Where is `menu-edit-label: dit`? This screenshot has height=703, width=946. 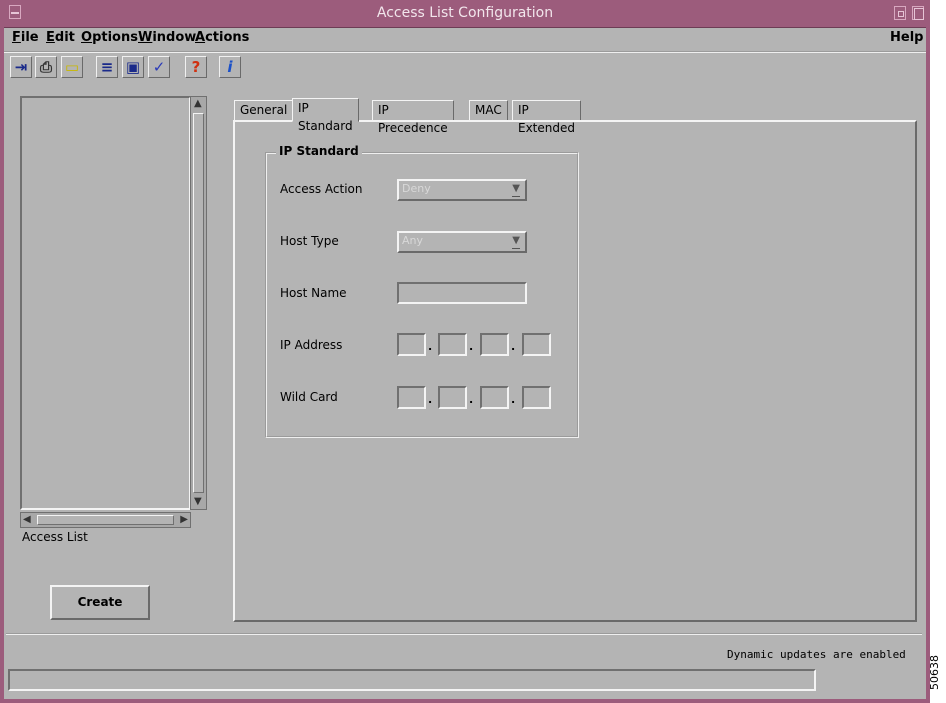 menu-edit-label: dit is located at coordinates (64, 37).